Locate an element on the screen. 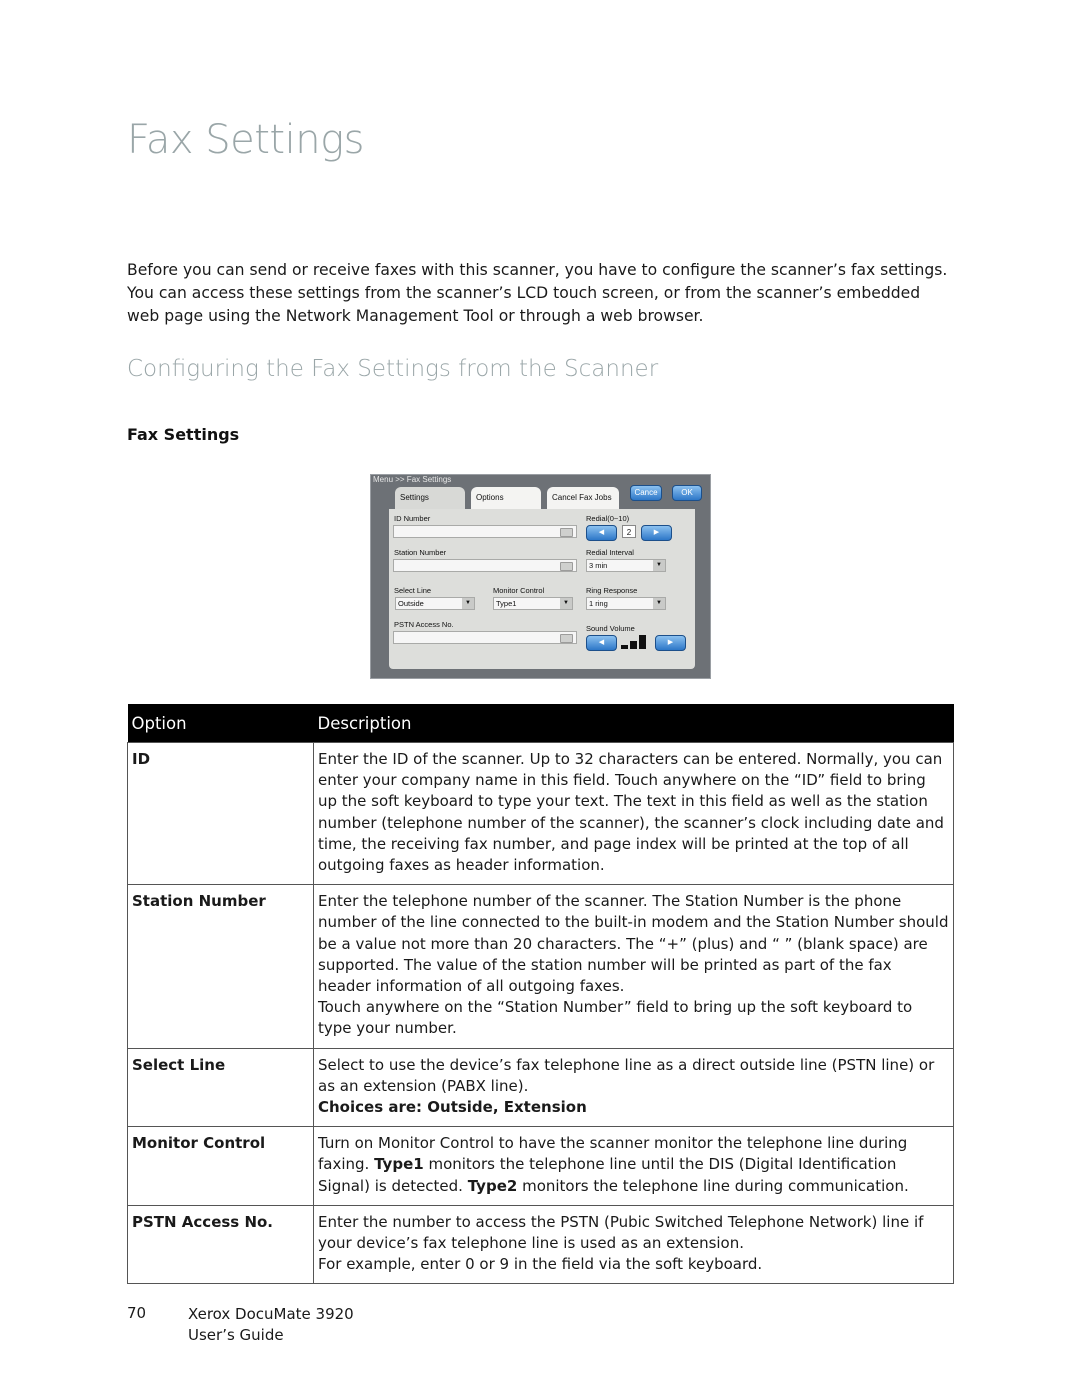 The image size is (1080, 1397). station-number-field is located at coordinates (485, 565).